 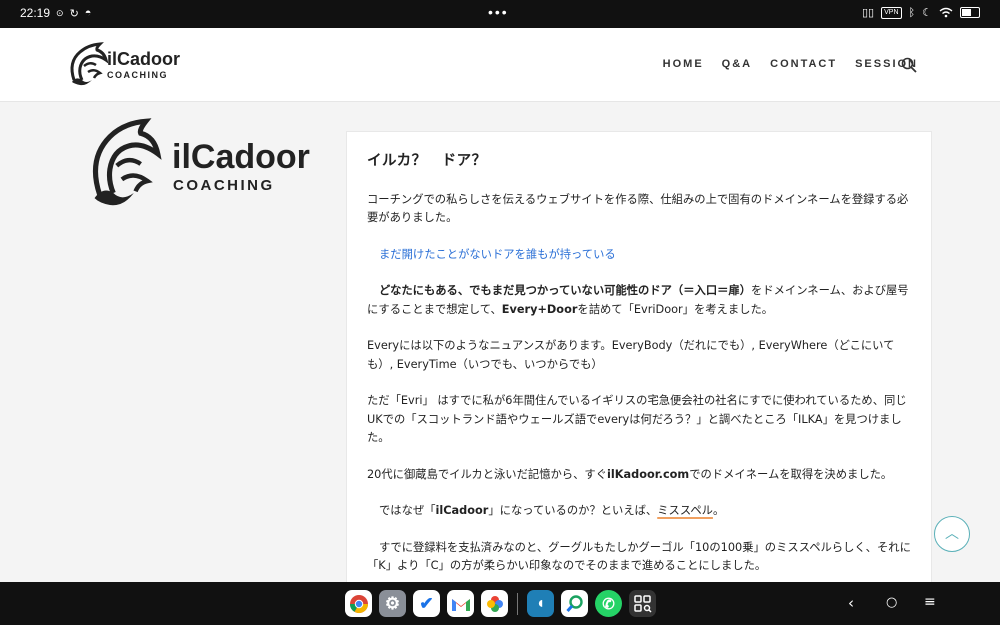 I want to click on chevron-up-icon: ︿, so click(x=952, y=534).